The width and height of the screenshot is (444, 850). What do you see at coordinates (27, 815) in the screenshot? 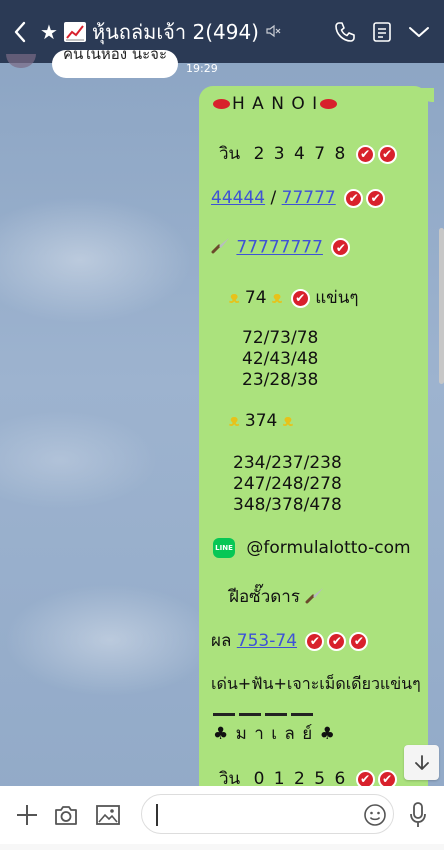
I see `add-icon` at bounding box center [27, 815].